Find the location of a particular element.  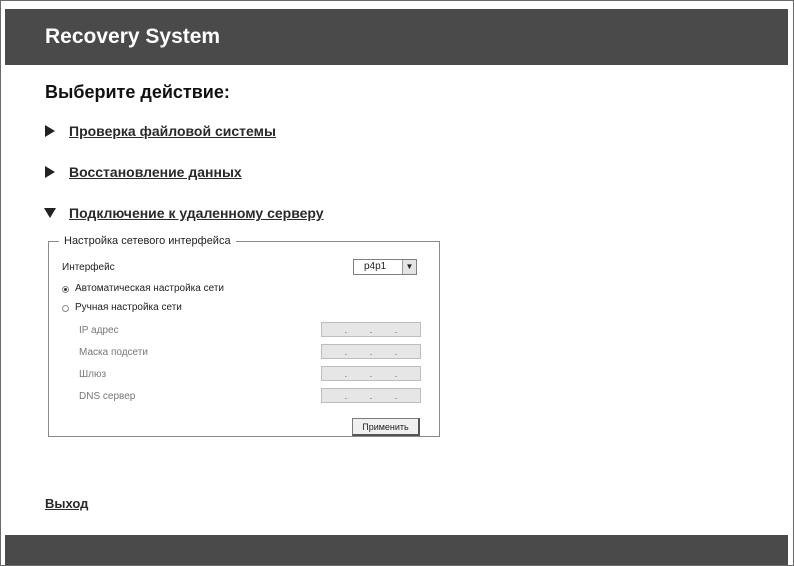

action-remote-server: Подключение к удаленному серверу is located at coordinates (184, 213).